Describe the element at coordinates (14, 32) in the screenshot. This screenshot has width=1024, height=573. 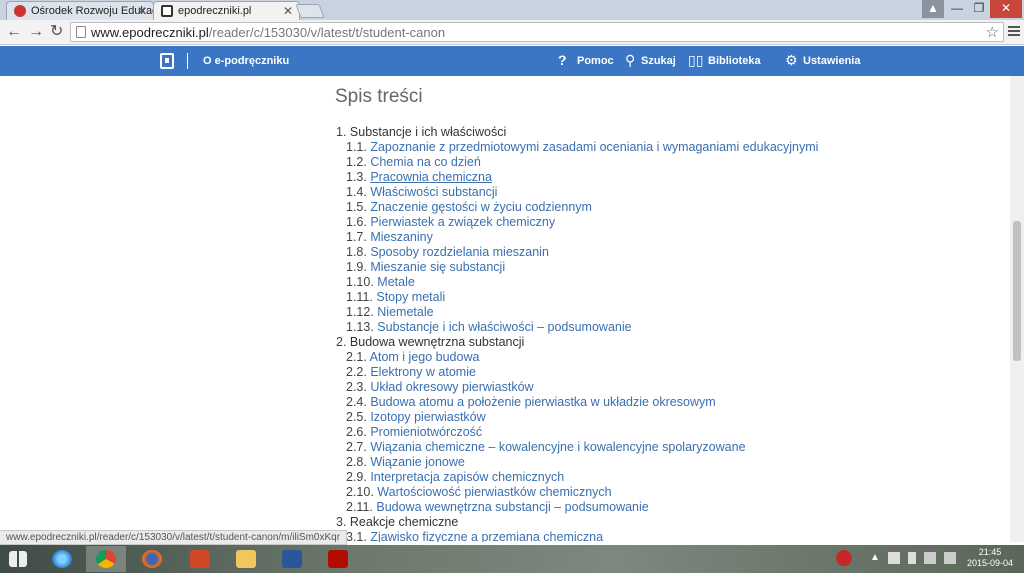
I see `back-arrow-icon: ←` at that location.